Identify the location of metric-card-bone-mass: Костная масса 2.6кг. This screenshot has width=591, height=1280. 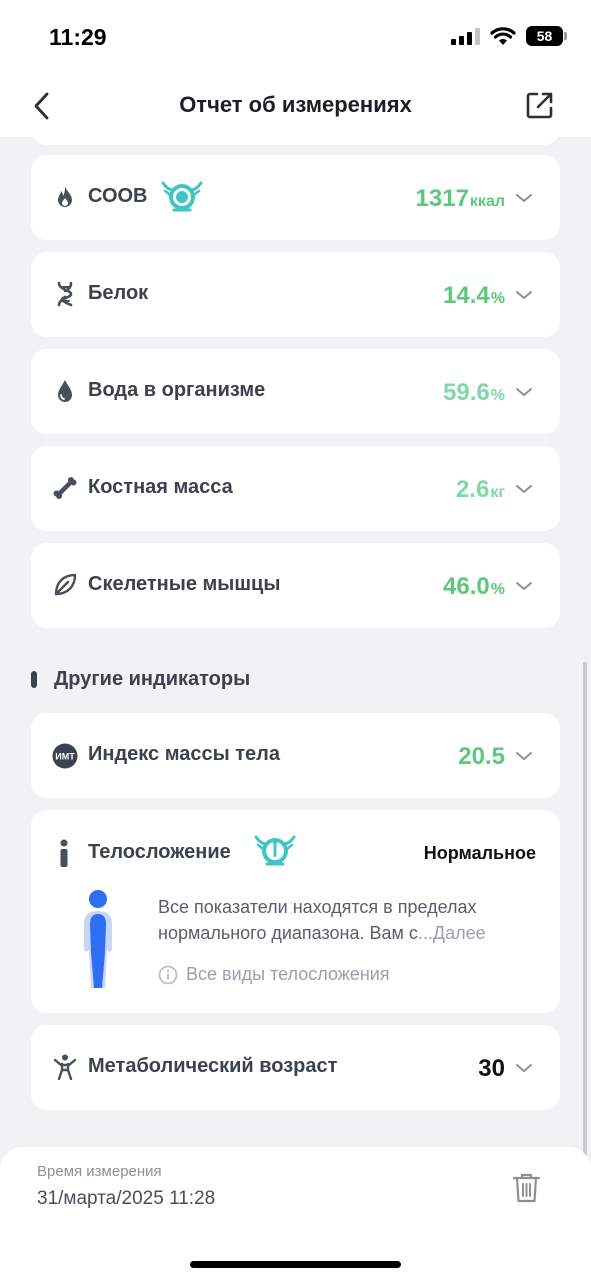
(295, 488).